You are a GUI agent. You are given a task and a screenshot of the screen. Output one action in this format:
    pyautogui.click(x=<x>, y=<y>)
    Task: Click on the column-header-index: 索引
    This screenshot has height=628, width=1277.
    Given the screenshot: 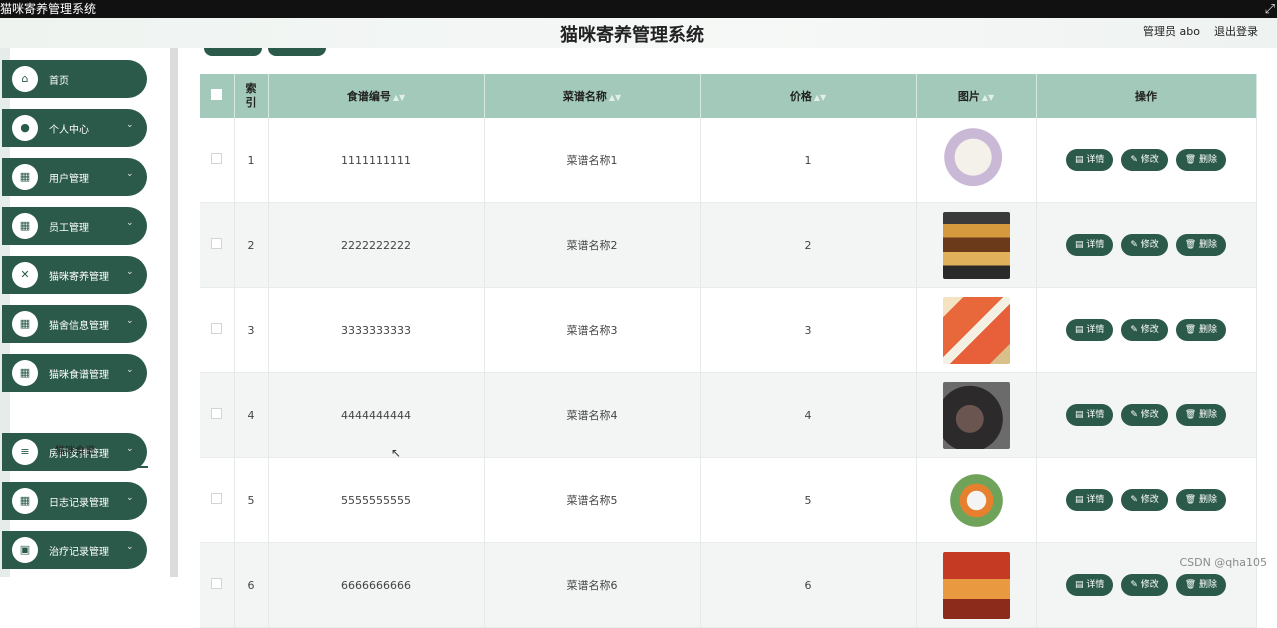 What is the action you would take?
    pyautogui.click(x=251, y=96)
    